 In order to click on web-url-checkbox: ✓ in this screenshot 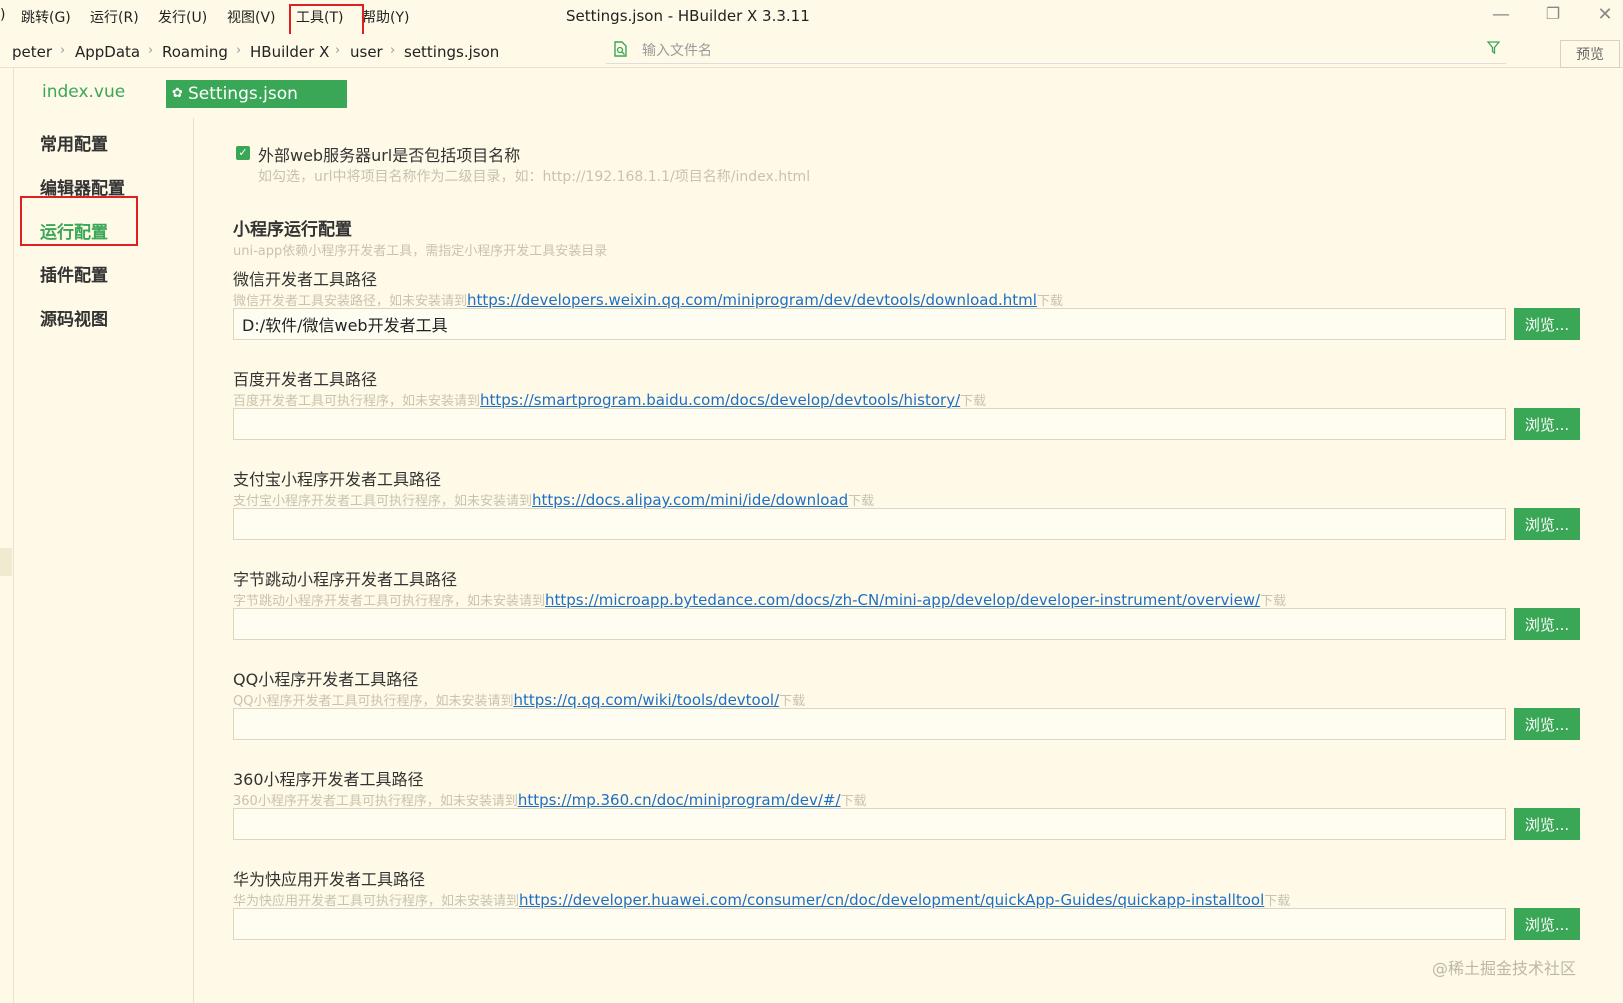, I will do `click(243, 153)`.